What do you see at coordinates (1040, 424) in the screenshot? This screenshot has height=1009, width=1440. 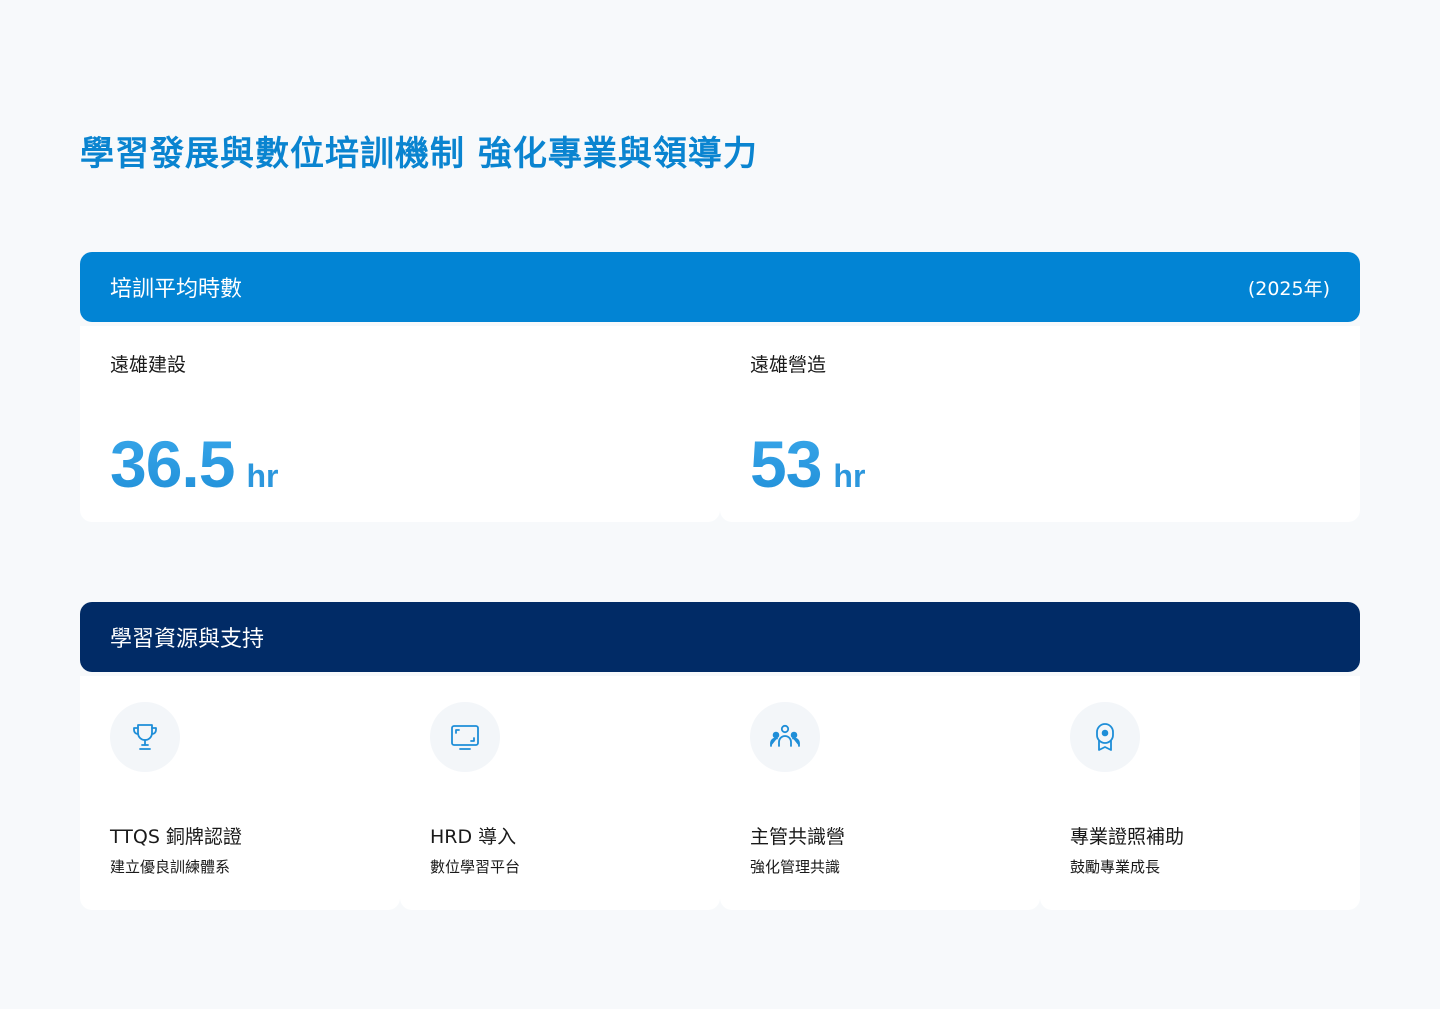 I see `stat-card-building: 遠雄營造 53 hr` at bounding box center [1040, 424].